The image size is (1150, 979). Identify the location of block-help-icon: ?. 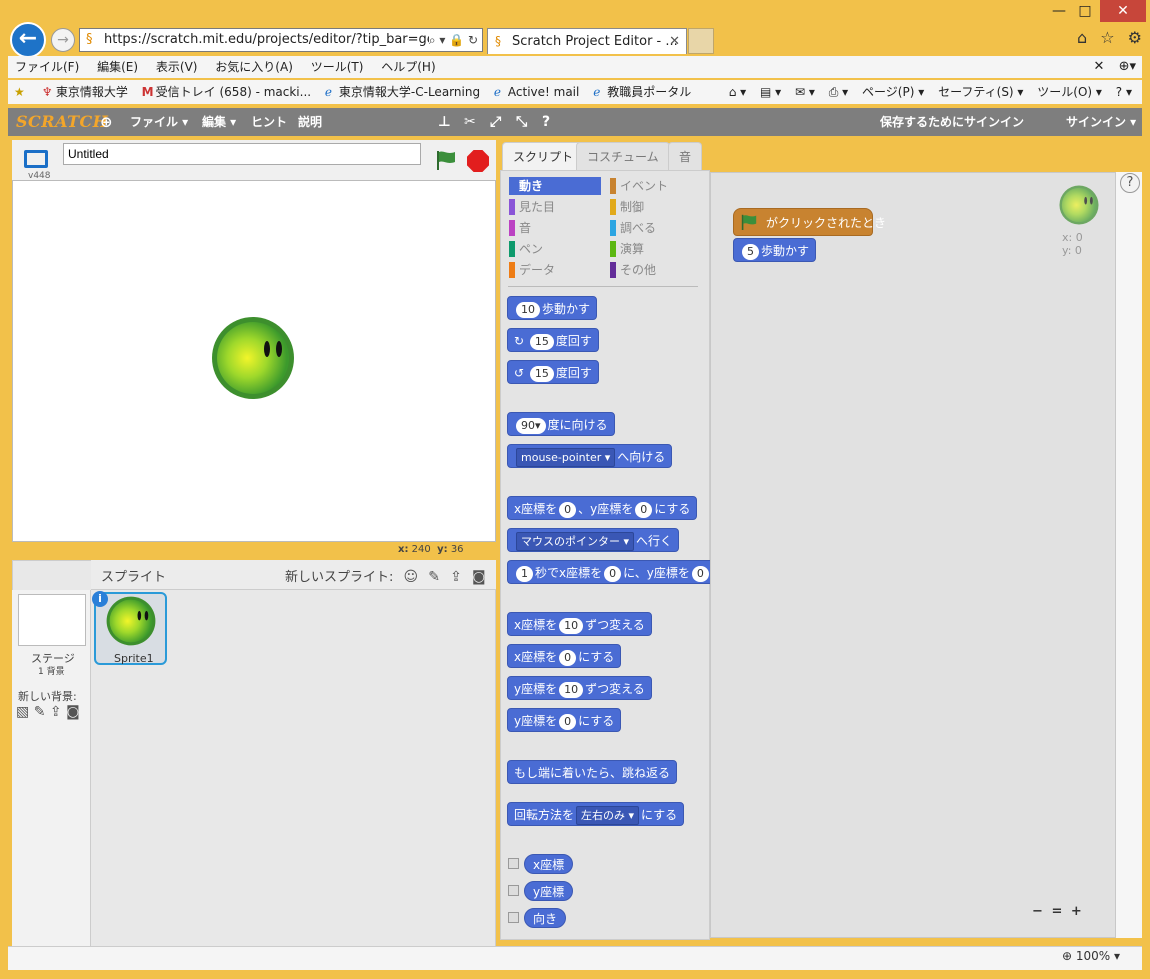
(546, 122).